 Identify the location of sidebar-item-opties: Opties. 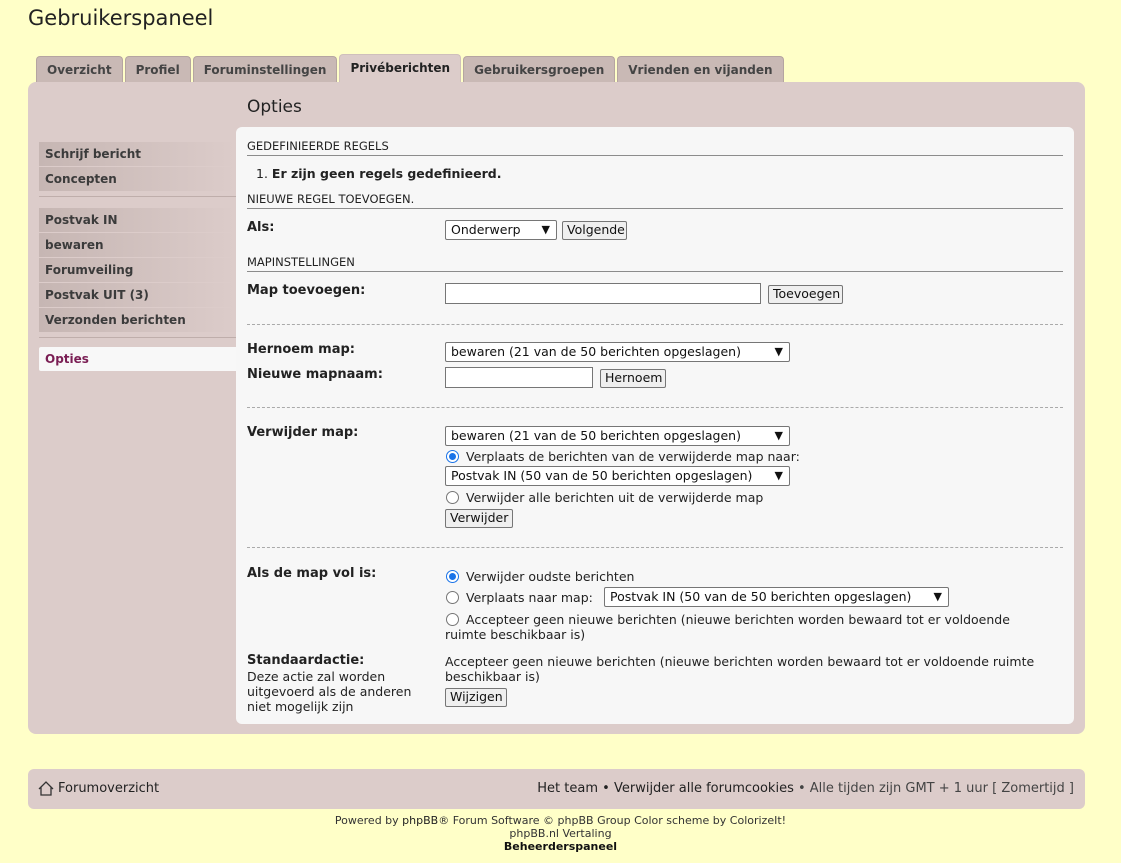
(137, 359).